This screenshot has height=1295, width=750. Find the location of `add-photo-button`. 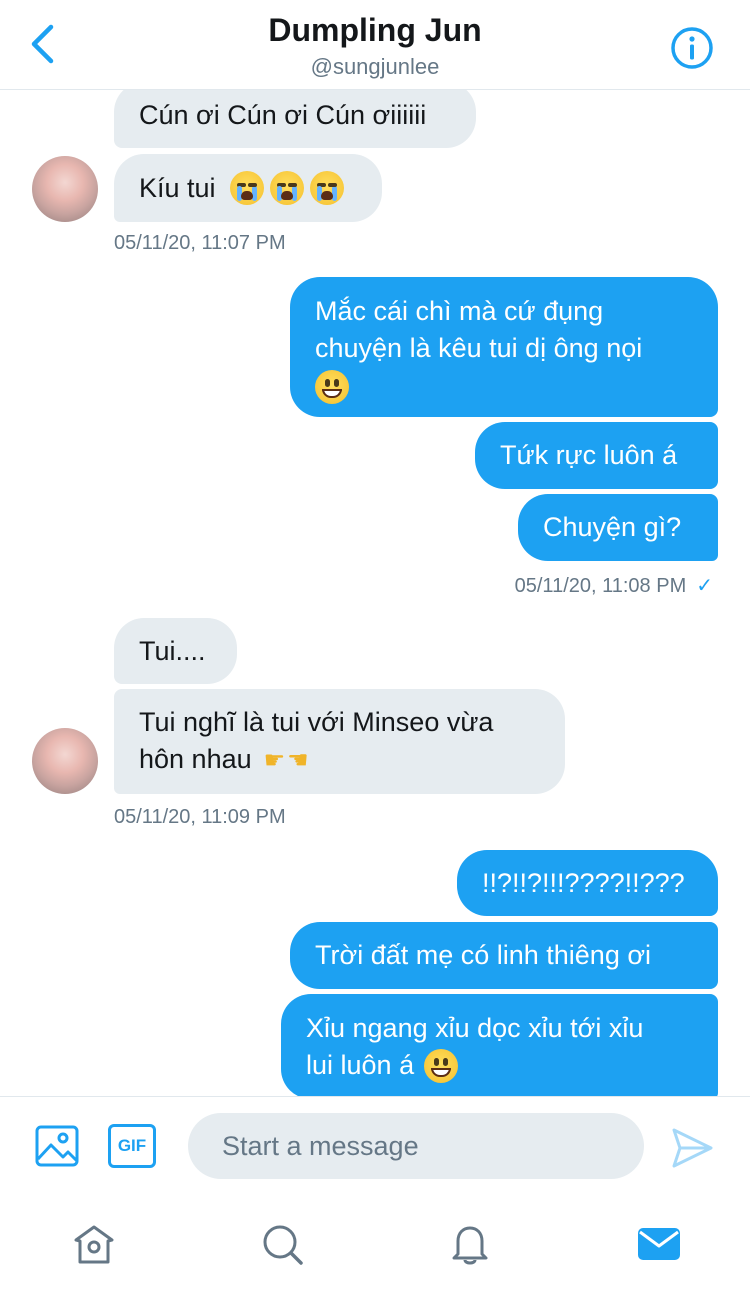

add-photo-button is located at coordinates (57, 1146).